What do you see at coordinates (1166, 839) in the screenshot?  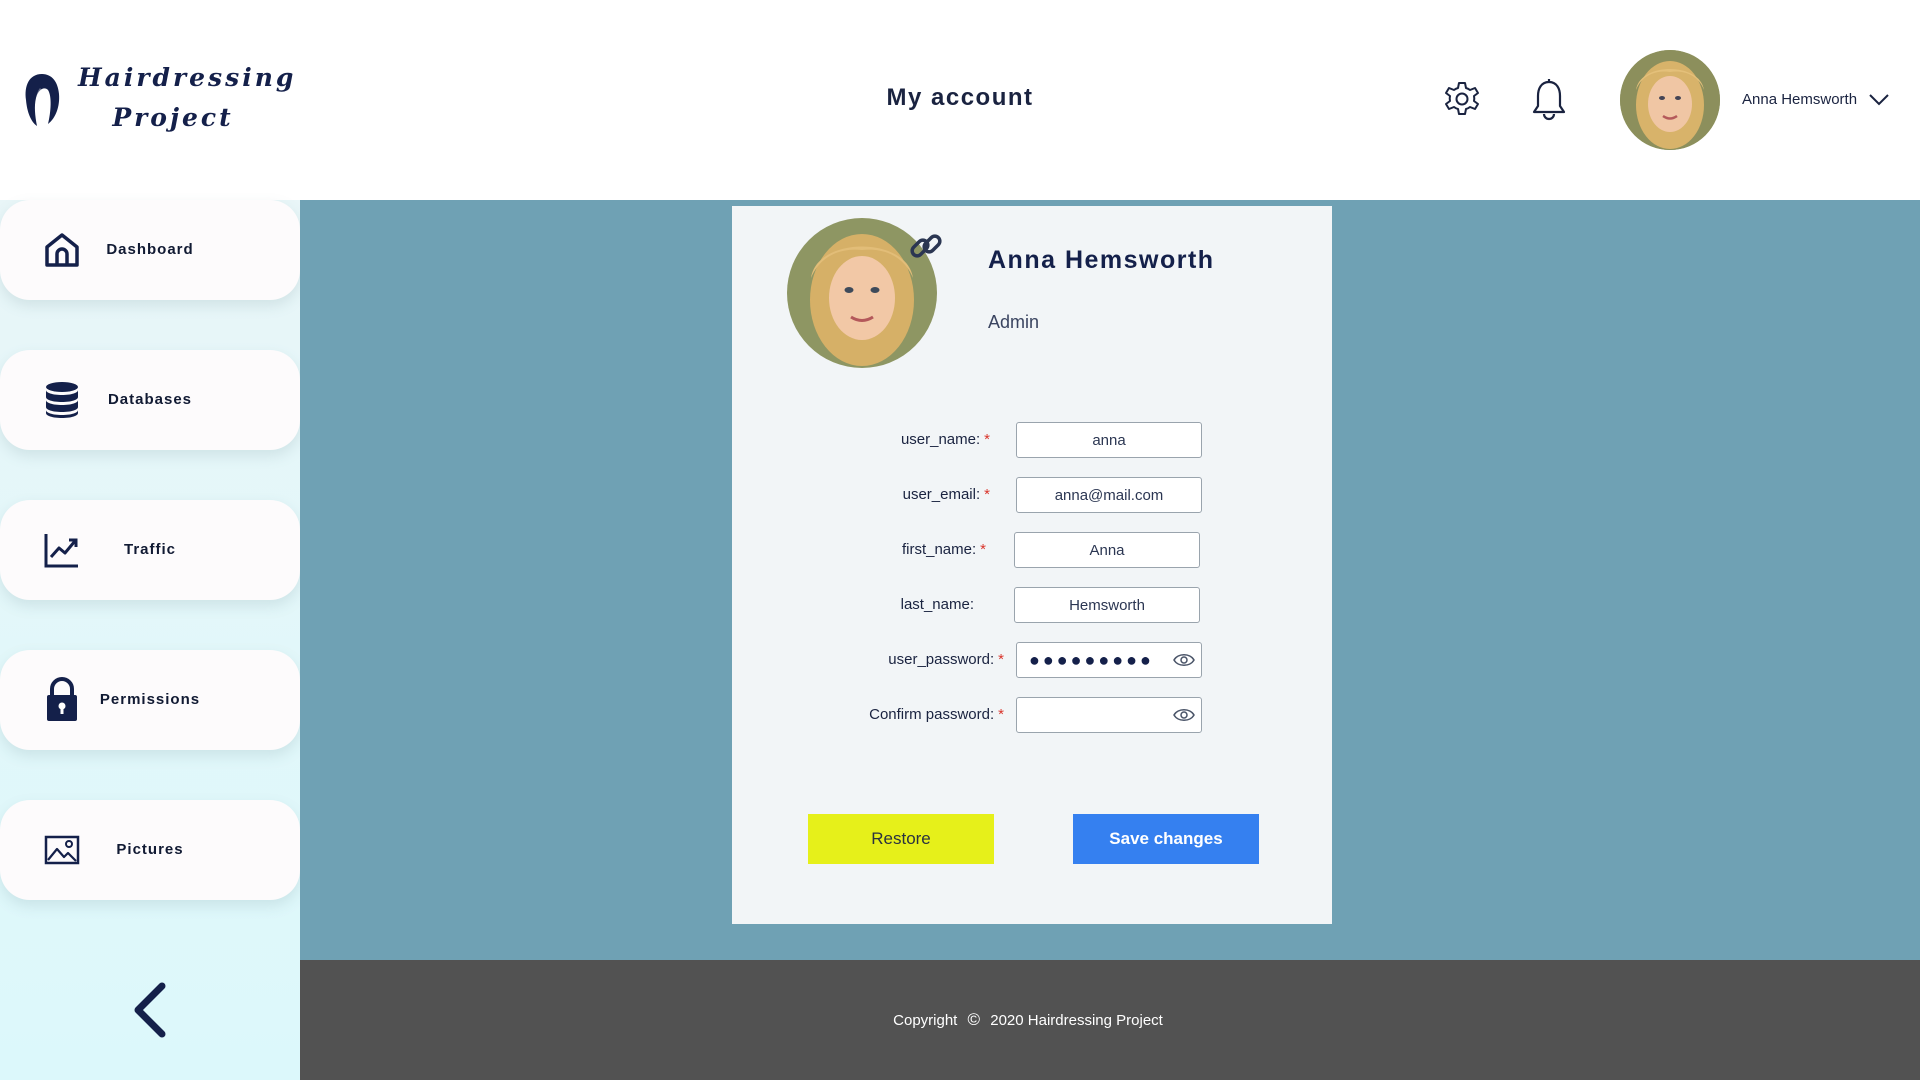 I see `save-changes-button: Save changes` at bounding box center [1166, 839].